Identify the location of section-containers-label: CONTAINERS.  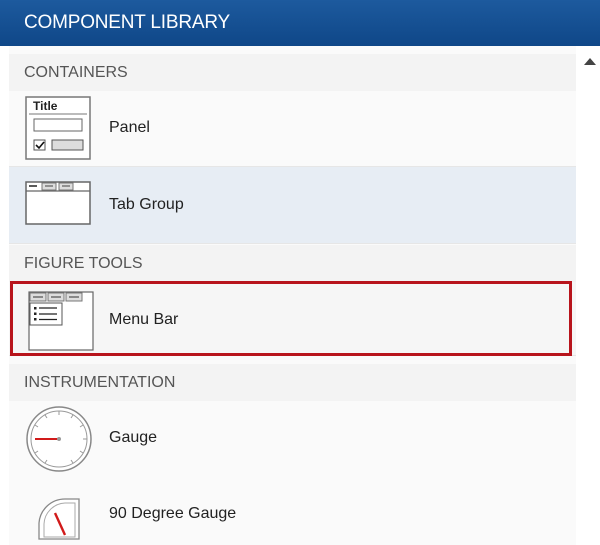
(76, 72).